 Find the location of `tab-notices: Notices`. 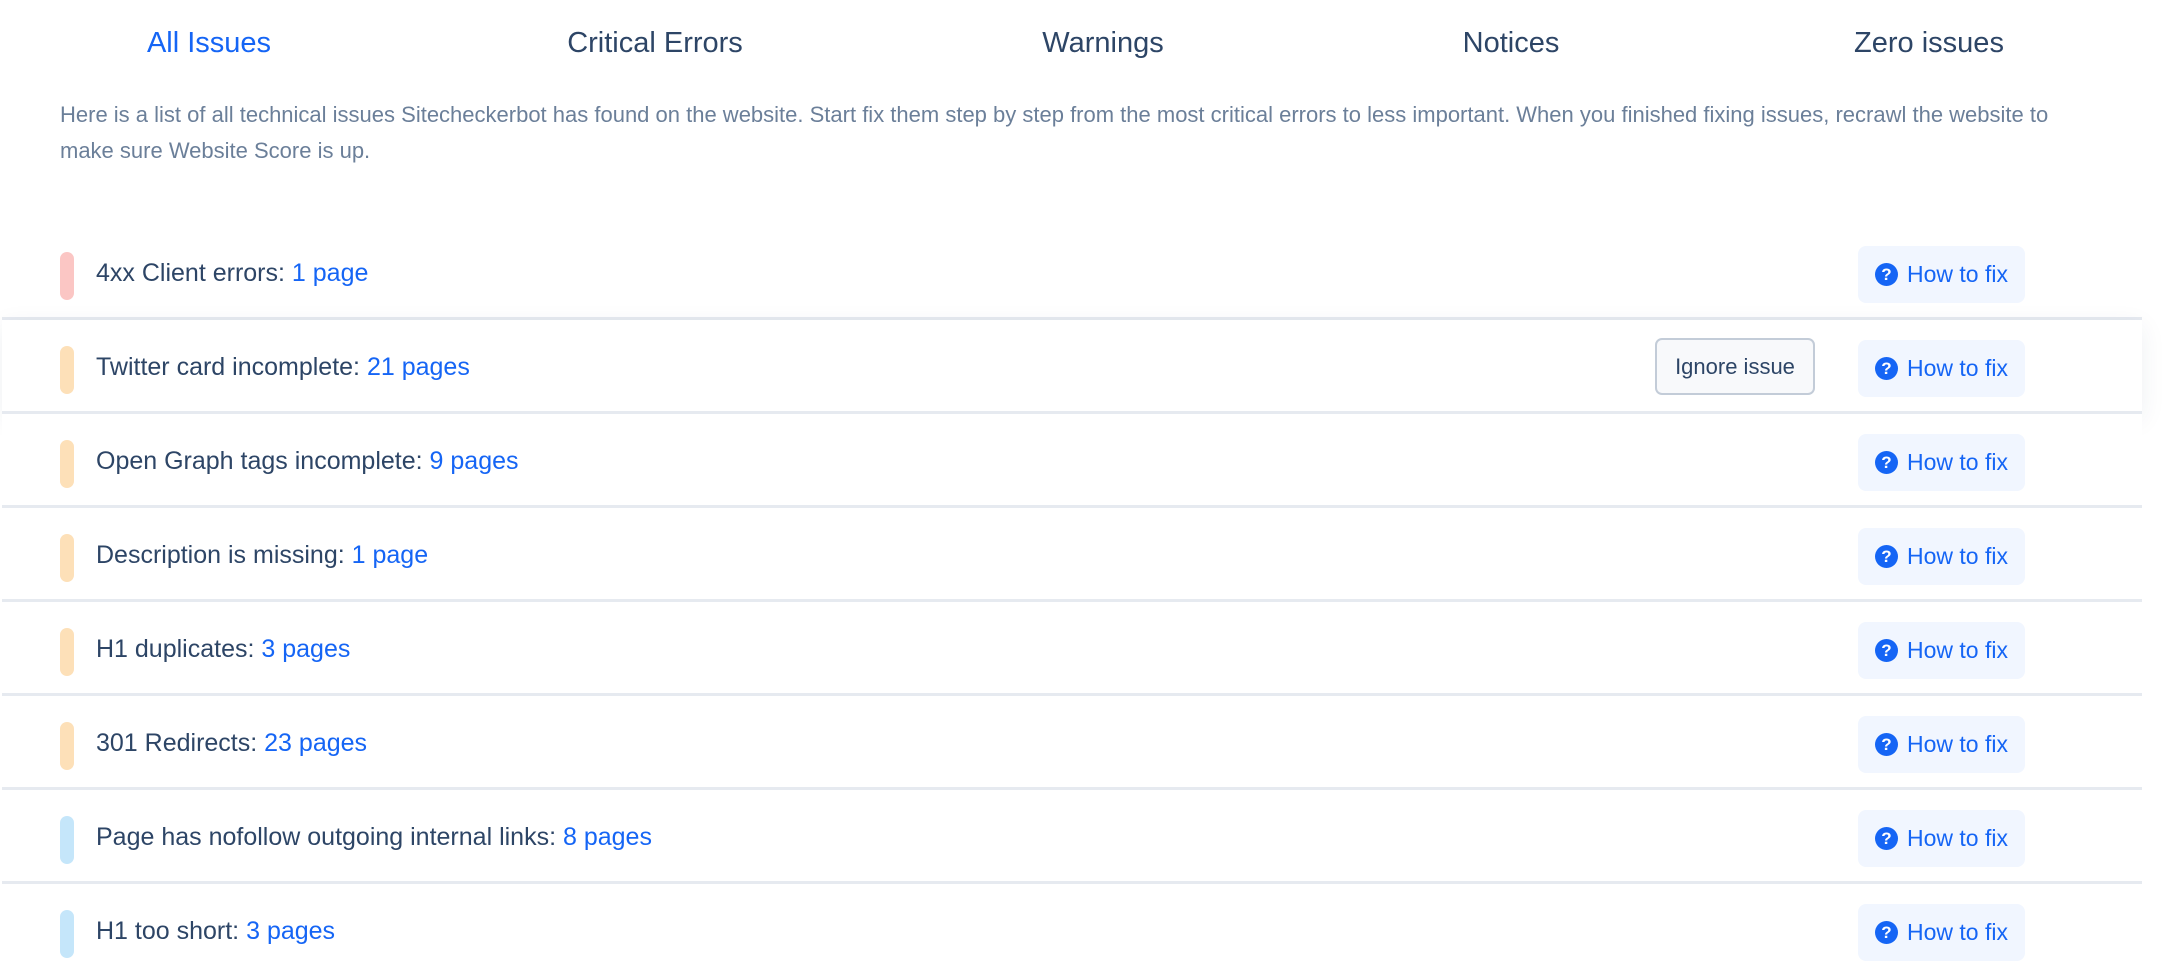

tab-notices: Notices is located at coordinates (1511, 43).